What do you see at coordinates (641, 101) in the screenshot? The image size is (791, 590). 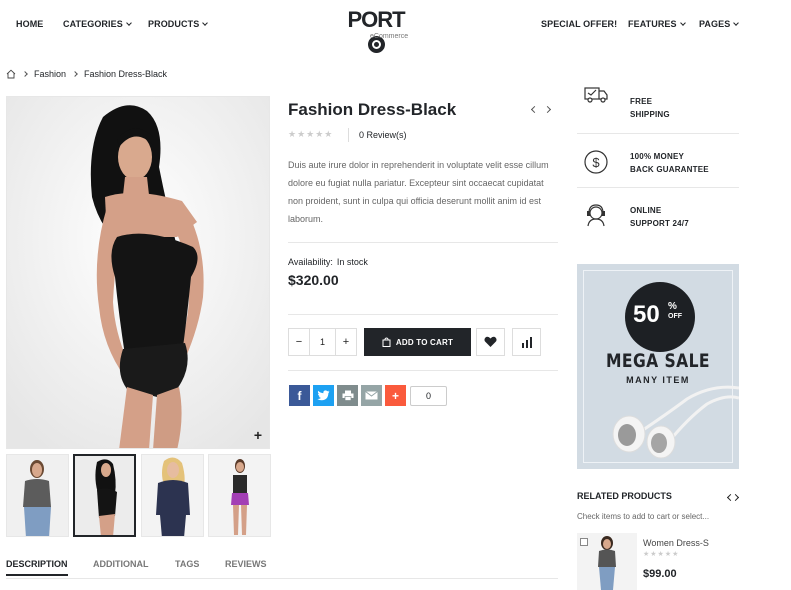 I see `feature-title: FREE` at bounding box center [641, 101].